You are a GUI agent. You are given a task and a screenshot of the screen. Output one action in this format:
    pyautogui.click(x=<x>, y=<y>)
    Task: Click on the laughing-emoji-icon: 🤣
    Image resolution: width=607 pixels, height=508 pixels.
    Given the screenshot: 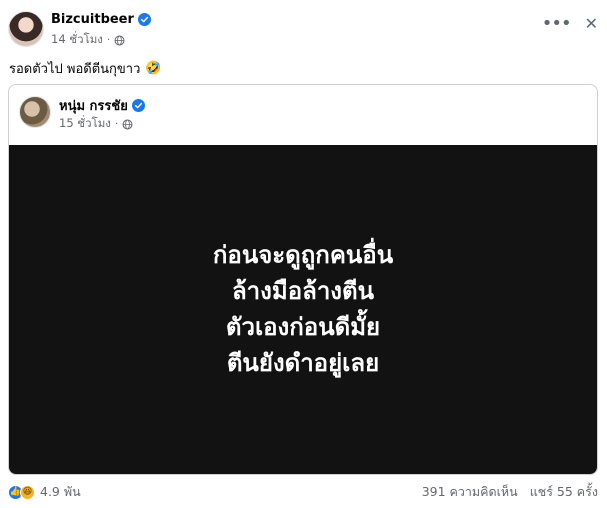 What is the action you would take?
    pyautogui.click(x=153, y=68)
    